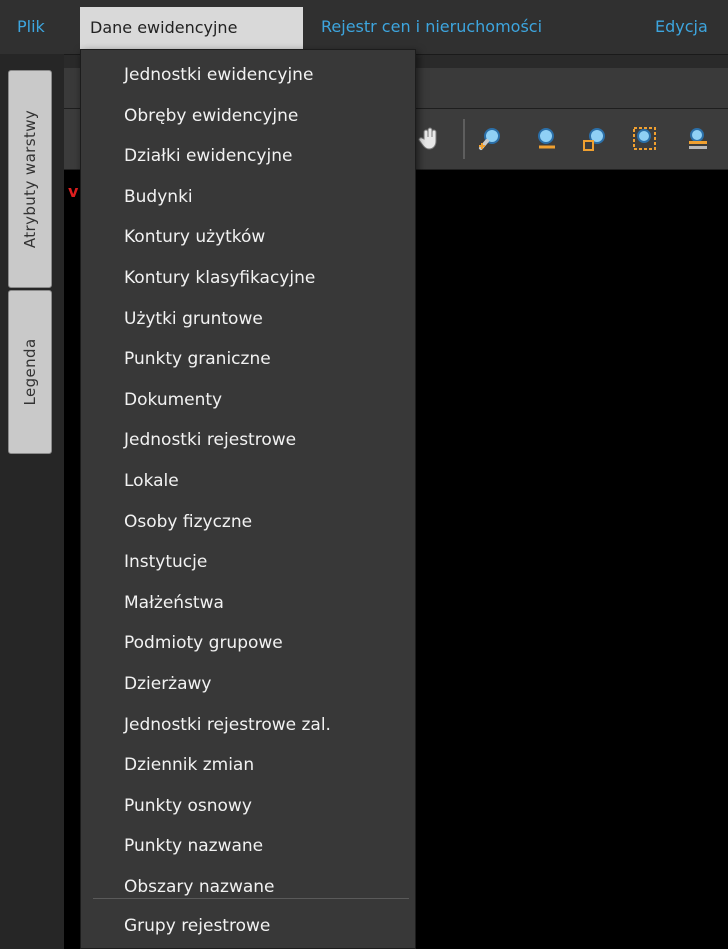  Describe the element at coordinates (248, 197) in the screenshot. I see `dropdown-menu-item: Budynki` at that location.